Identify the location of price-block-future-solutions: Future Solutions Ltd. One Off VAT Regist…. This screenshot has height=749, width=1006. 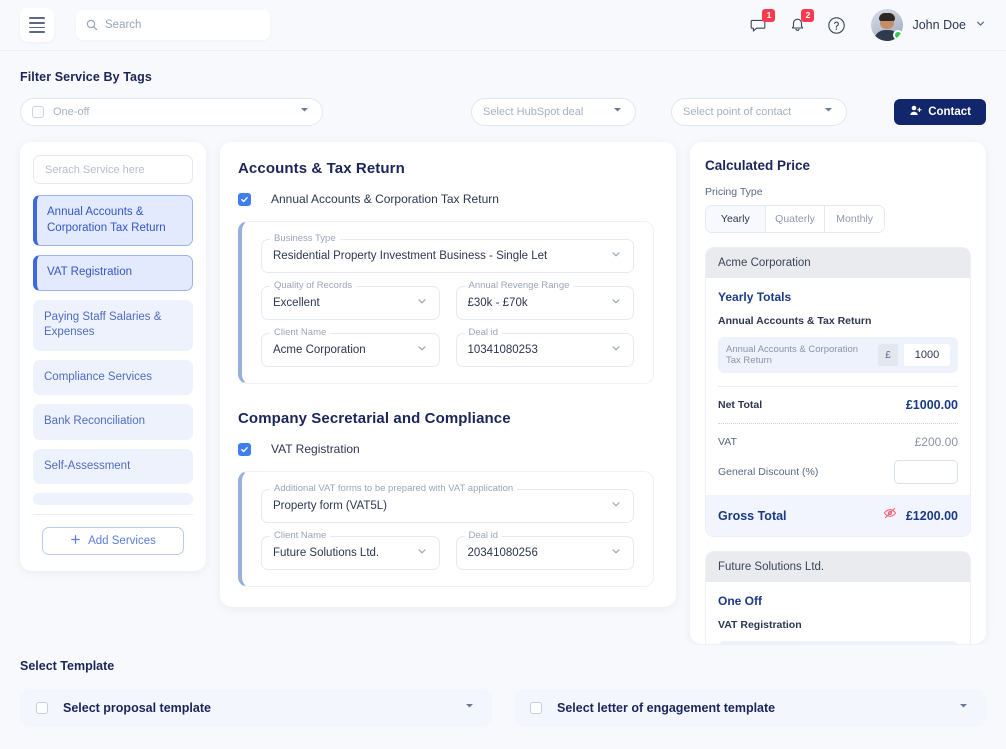
(838, 597).